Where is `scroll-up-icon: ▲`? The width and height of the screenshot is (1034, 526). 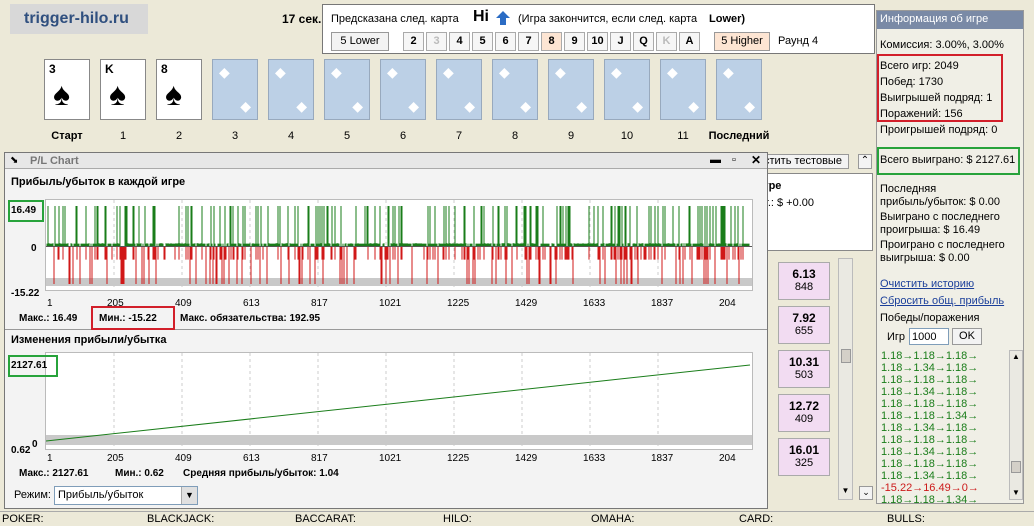 scroll-up-icon: ▲ is located at coordinates (1016, 357).